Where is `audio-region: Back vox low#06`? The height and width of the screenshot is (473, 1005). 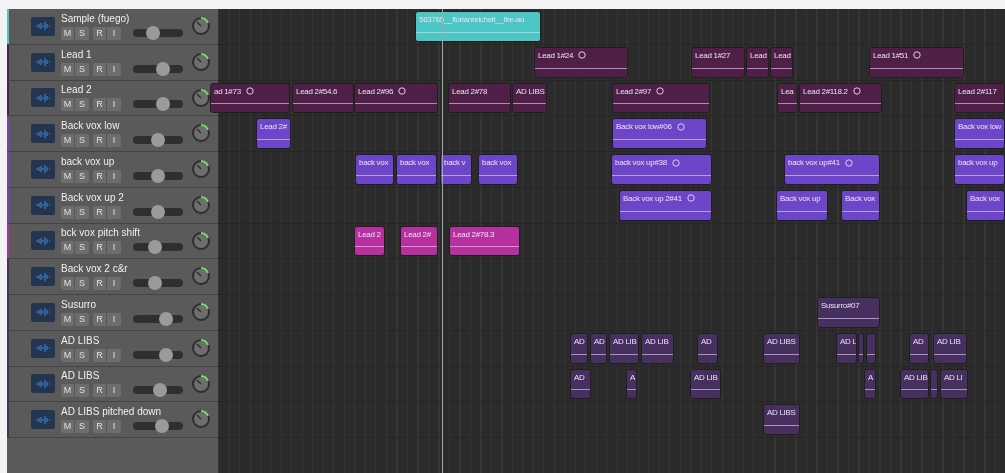 audio-region: Back vox low#06 is located at coordinates (659, 133).